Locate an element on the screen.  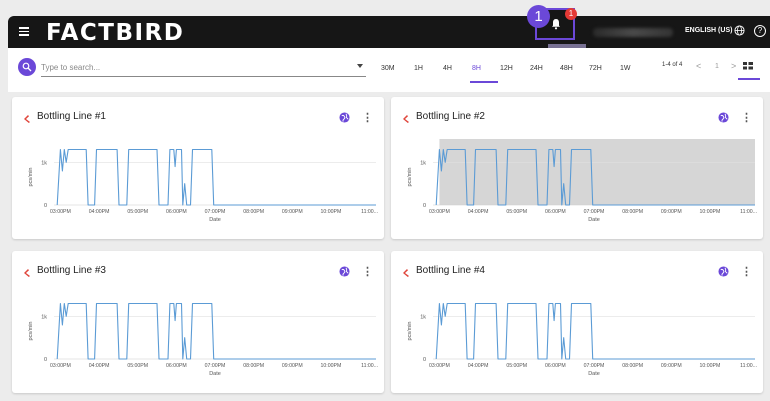
search-icon is located at coordinates (27, 67).